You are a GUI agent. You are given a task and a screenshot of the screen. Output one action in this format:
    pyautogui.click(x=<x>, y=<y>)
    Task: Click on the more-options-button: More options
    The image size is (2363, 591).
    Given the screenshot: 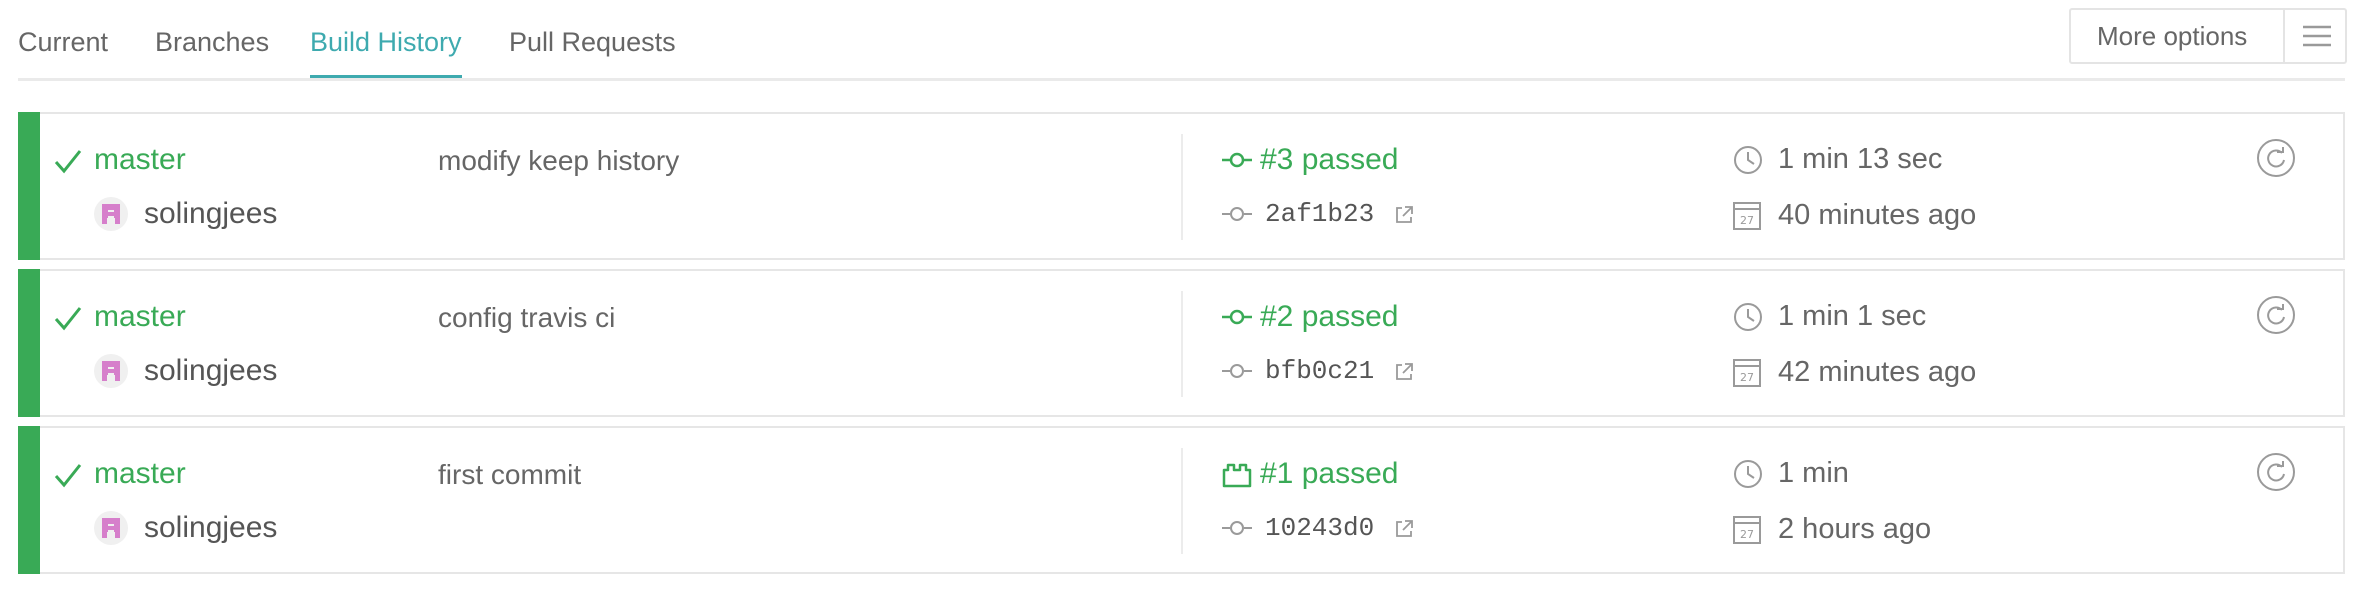 What is the action you would take?
    pyautogui.click(x=2208, y=36)
    